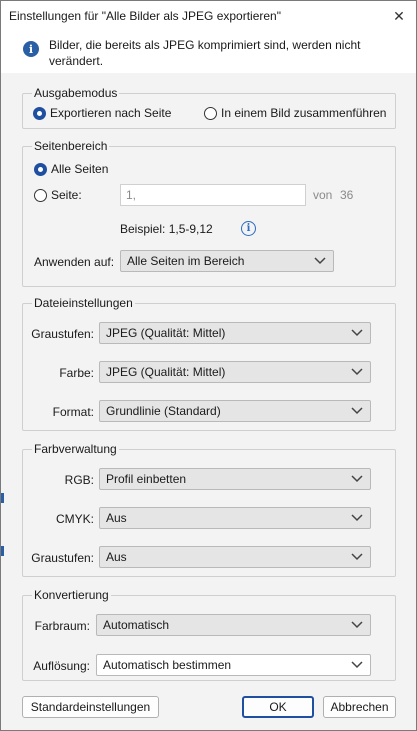  Describe the element at coordinates (40, 169) in the screenshot. I see `radio-all-pages-dot` at that location.